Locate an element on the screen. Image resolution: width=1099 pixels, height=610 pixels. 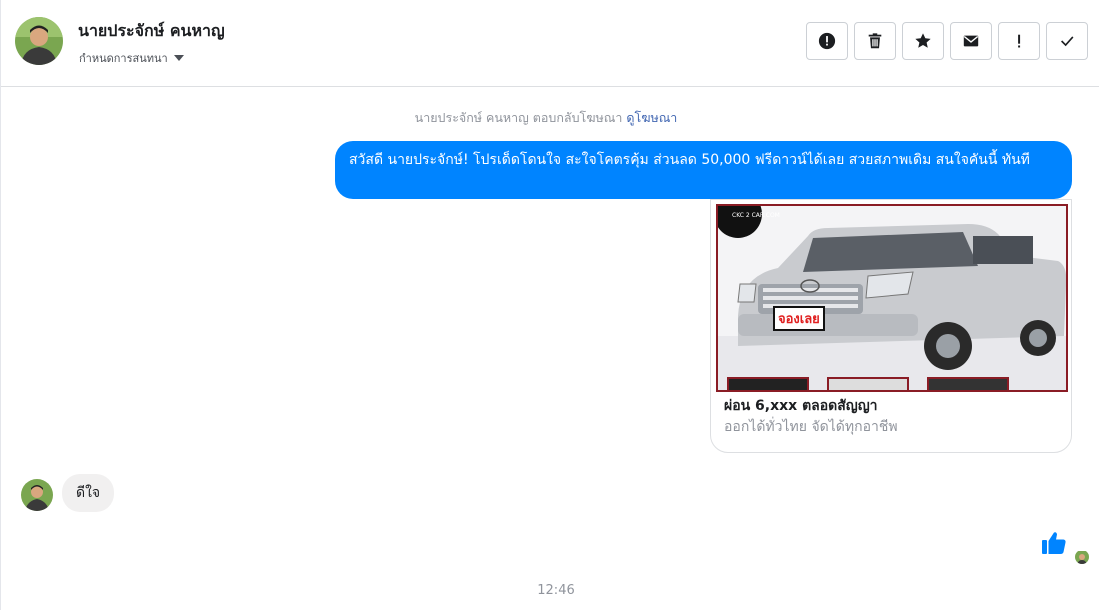
thumbs-up-icon is located at coordinates (1054, 543).